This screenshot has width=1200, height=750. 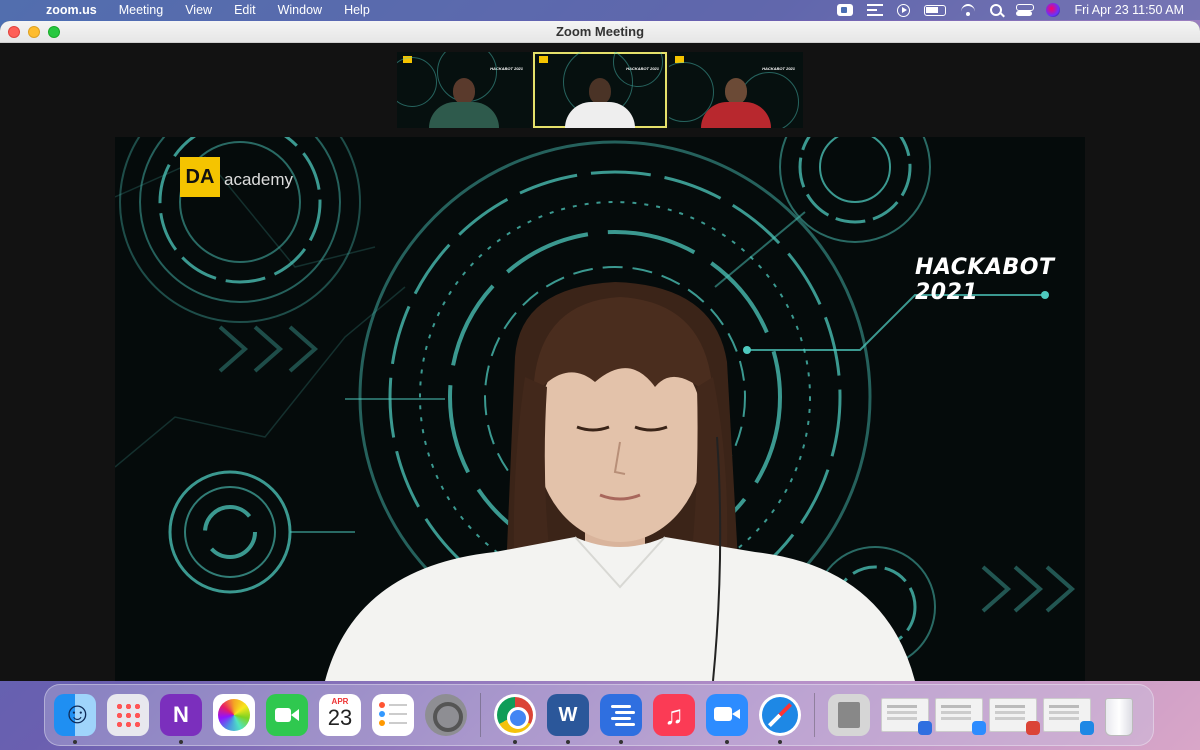 What do you see at coordinates (300, 10) in the screenshot?
I see `menu-window: Window` at bounding box center [300, 10].